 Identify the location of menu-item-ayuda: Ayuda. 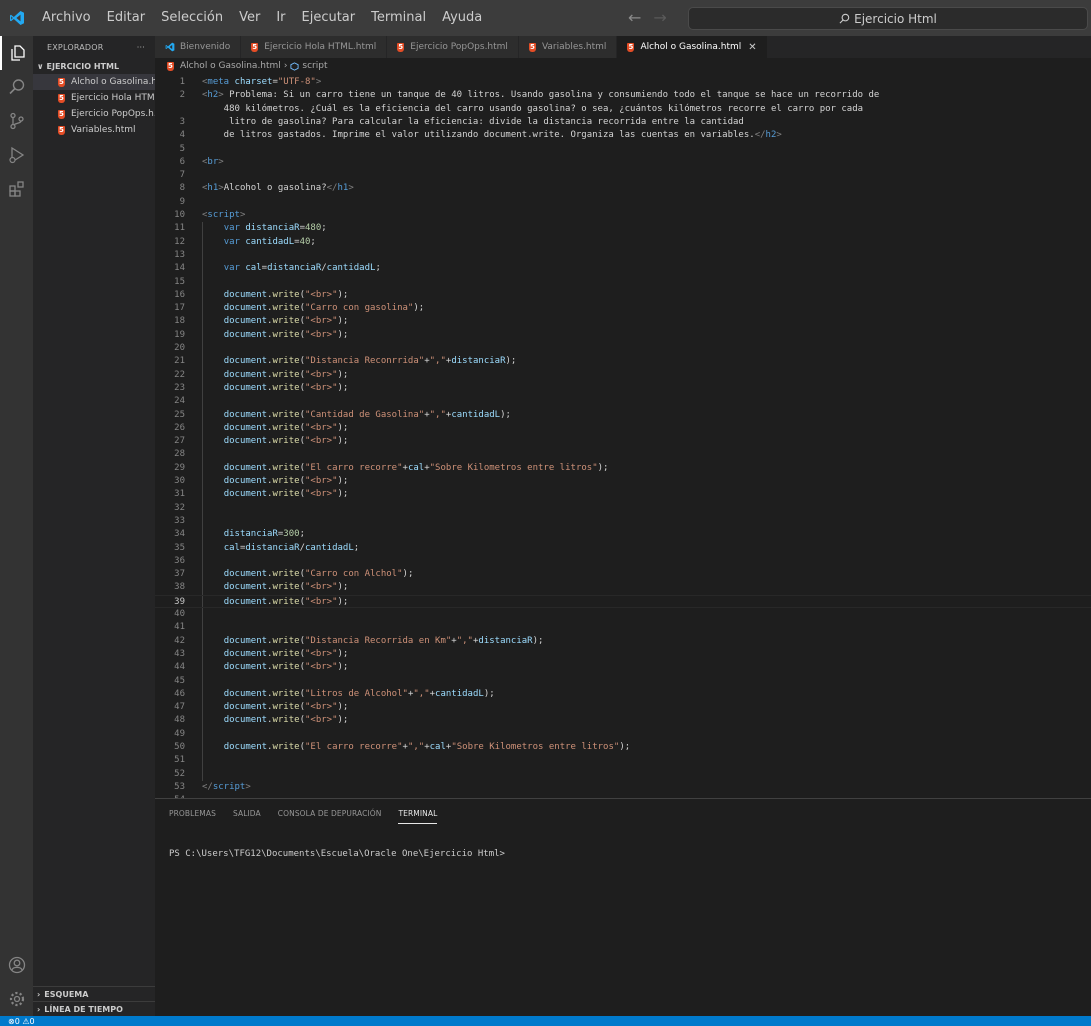
(462, 18).